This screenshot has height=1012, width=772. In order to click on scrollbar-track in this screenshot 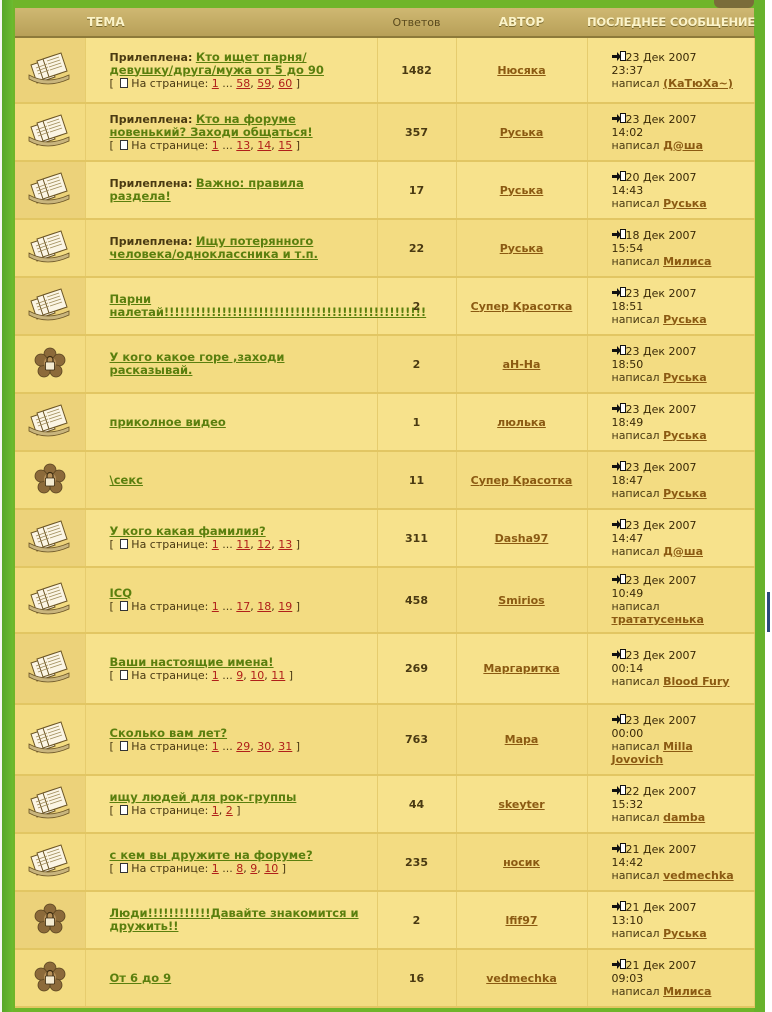, I will do `click(768, 506)`.